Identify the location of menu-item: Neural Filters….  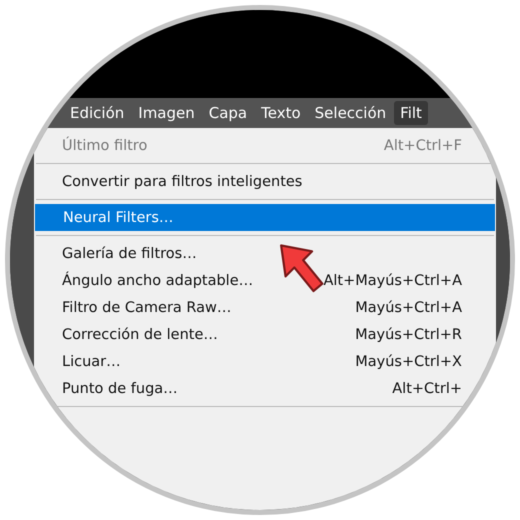
(265, 217).